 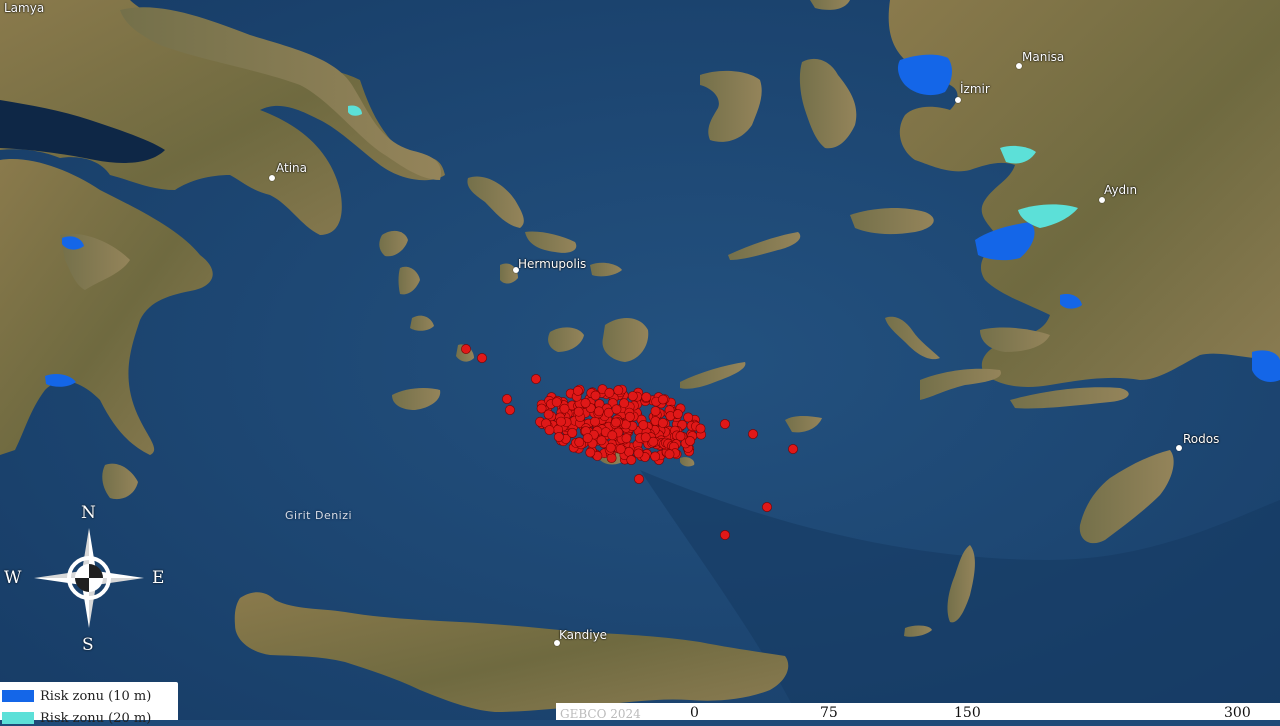 What do you see at coordinates (88, 645) in the screenshot?
I see `compass-south: S` at bounding box center [88, 645].